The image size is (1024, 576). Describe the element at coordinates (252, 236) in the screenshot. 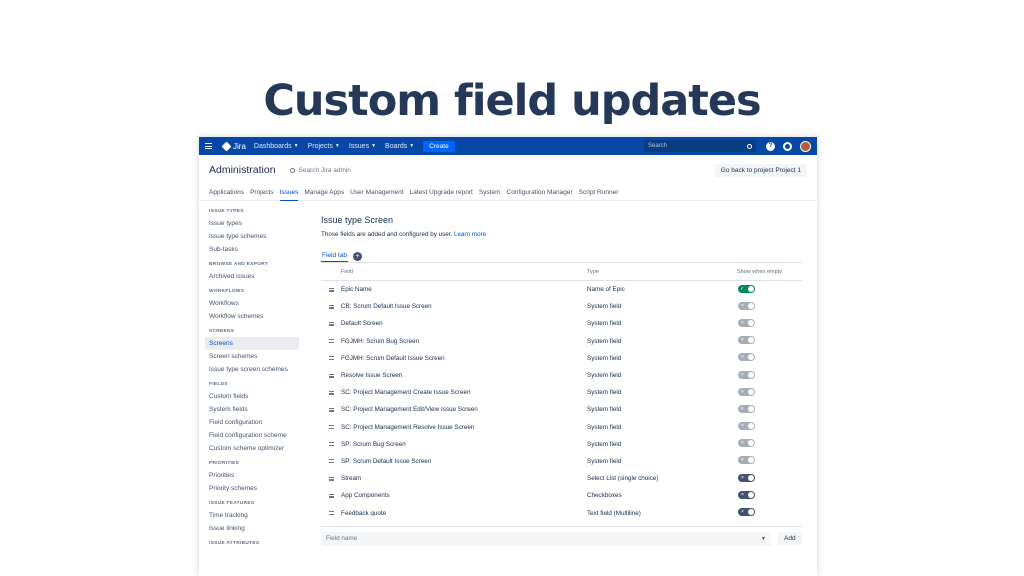

I see `sidebar-item-issue-type-schemes: Issue type schemes` at that location.